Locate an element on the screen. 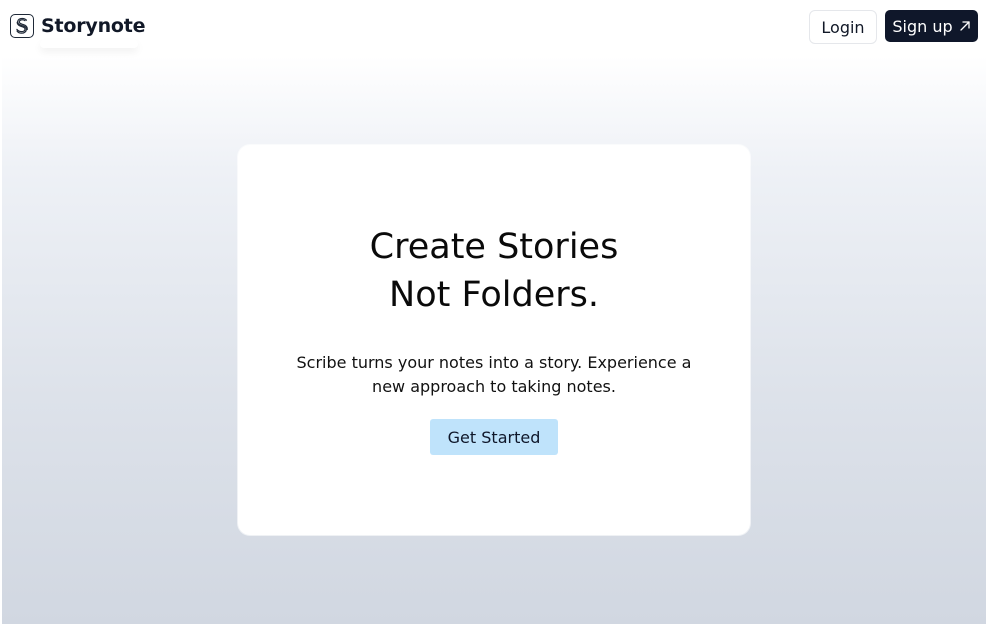 This screenshot has width=986, height=624. get-started-label: Get Started is located at coordinates (494, 437).